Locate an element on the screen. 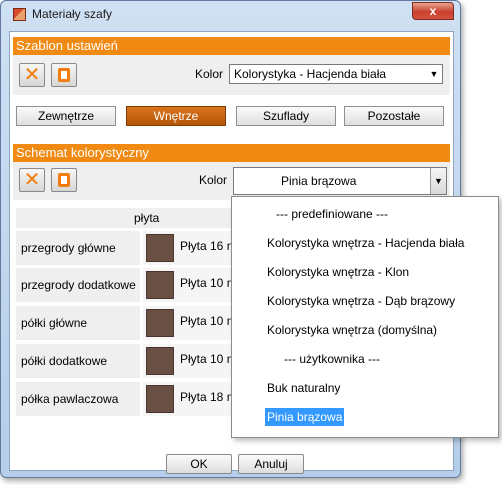  tab-pozostale: Pozostałe is located at coordinates (394, 116).